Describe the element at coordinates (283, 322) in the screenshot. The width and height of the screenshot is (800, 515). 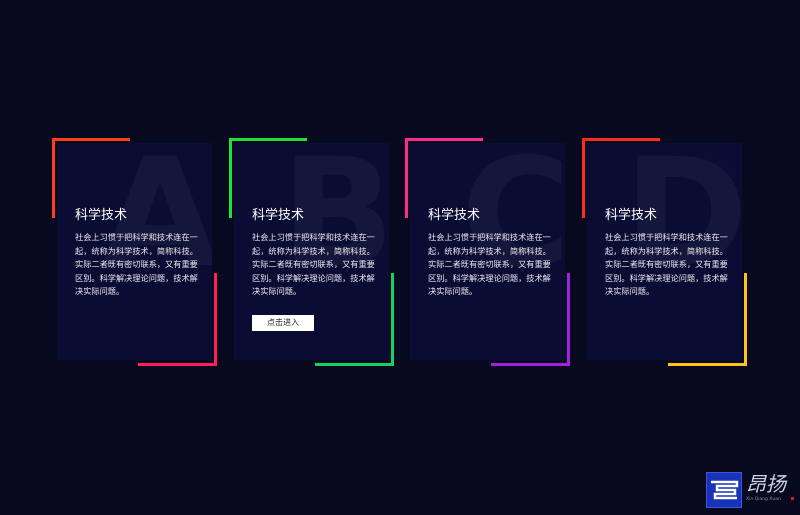
I see `enter-button: 点击进入` at that location.